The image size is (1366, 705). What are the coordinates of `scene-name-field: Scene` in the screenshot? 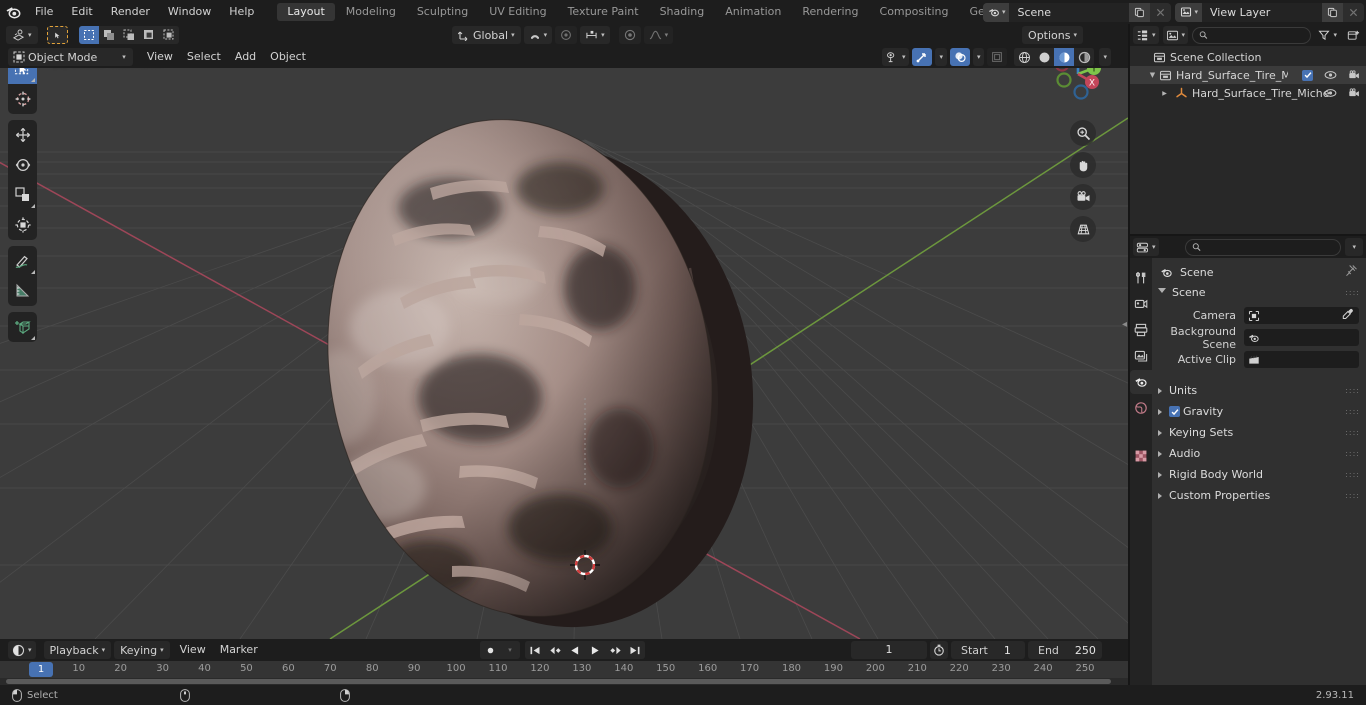 It's located at (1069, 12).